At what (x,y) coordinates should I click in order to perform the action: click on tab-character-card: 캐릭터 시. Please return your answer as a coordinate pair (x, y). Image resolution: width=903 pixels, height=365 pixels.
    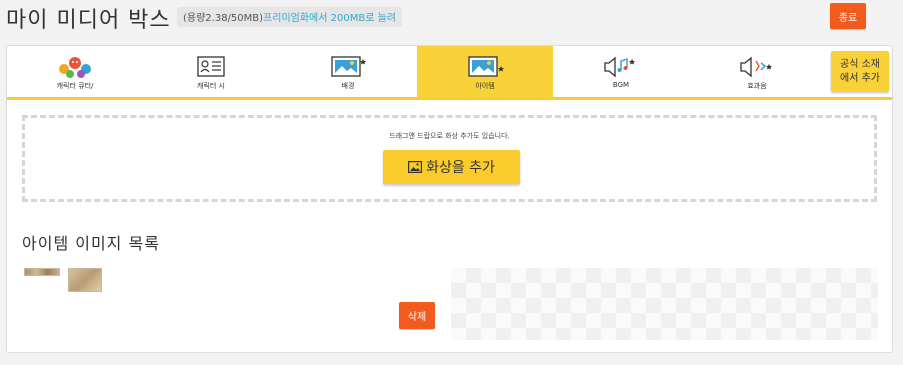
    Looking at the image, I should click on (211, 72).